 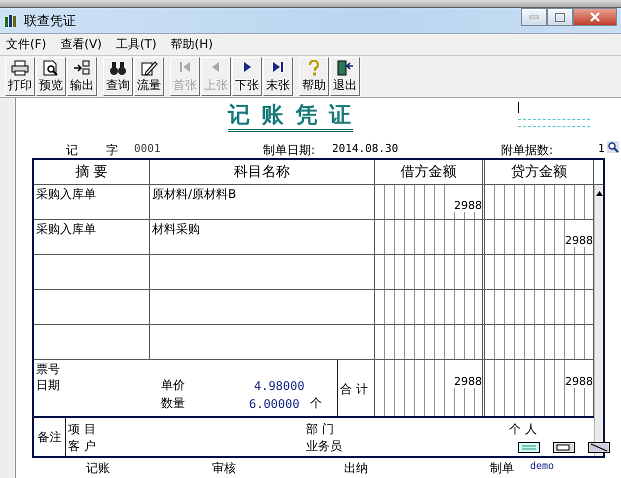 What do you see at coordinates (48, 385) in the screenshot?
I see `date-field-label: 日期` at bounding box center [48, 385].